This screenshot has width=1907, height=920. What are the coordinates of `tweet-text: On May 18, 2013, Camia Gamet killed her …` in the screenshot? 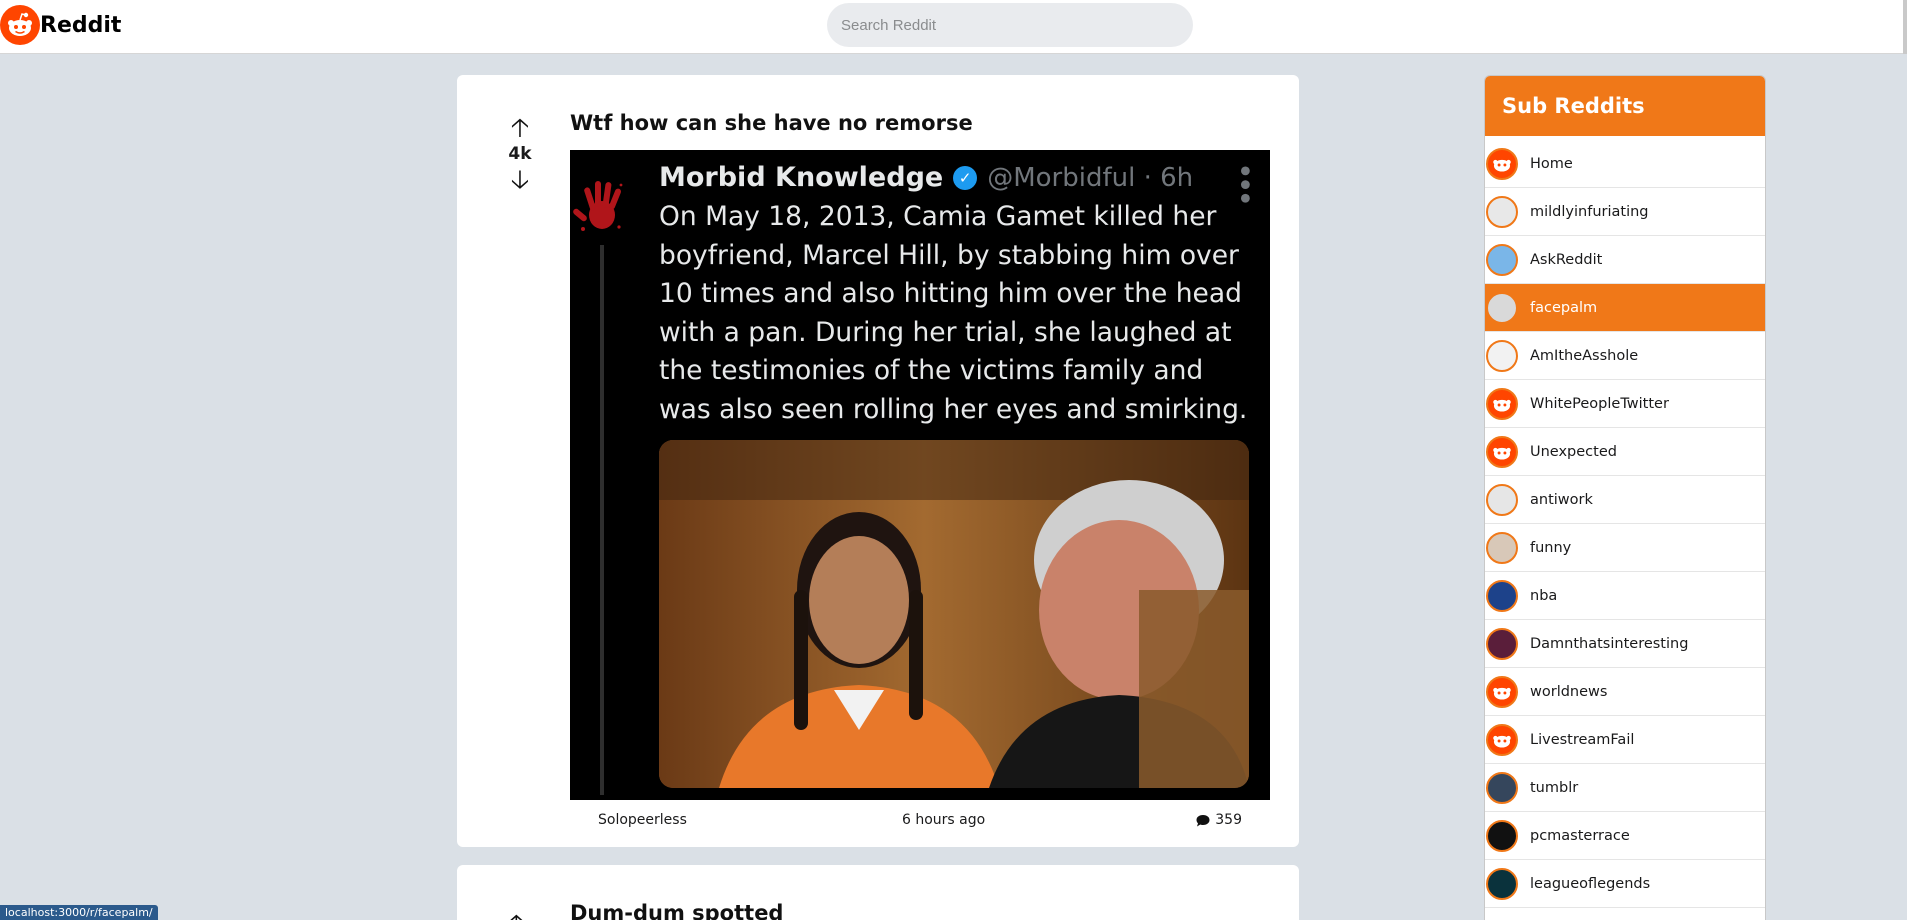 It's located at (953, 313).